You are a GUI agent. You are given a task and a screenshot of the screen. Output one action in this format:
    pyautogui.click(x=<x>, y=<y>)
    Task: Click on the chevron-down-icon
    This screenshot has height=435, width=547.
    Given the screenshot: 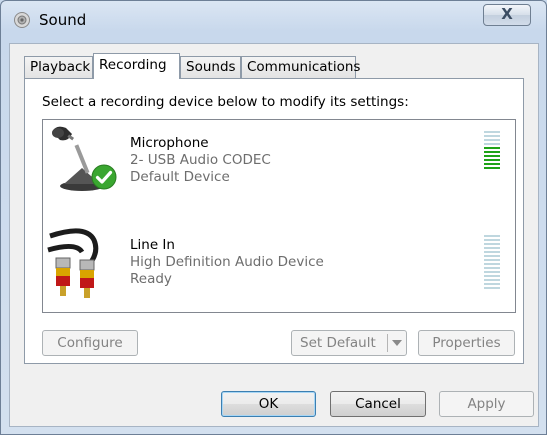 What is the action you would take?
    pyautogui.click(x=397, y=343)
    